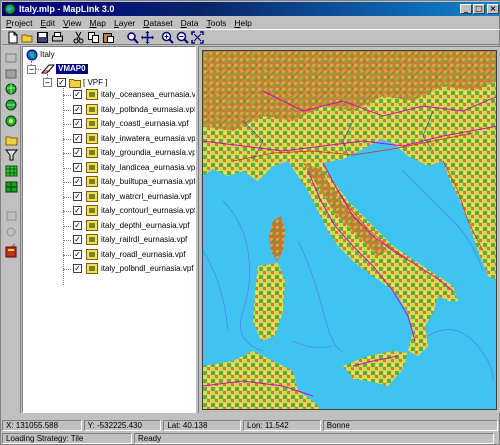 The image size is (500, 445). Describe the element at coordinates (78, 37) in the screenshot. I see `cut-icon` at that location.